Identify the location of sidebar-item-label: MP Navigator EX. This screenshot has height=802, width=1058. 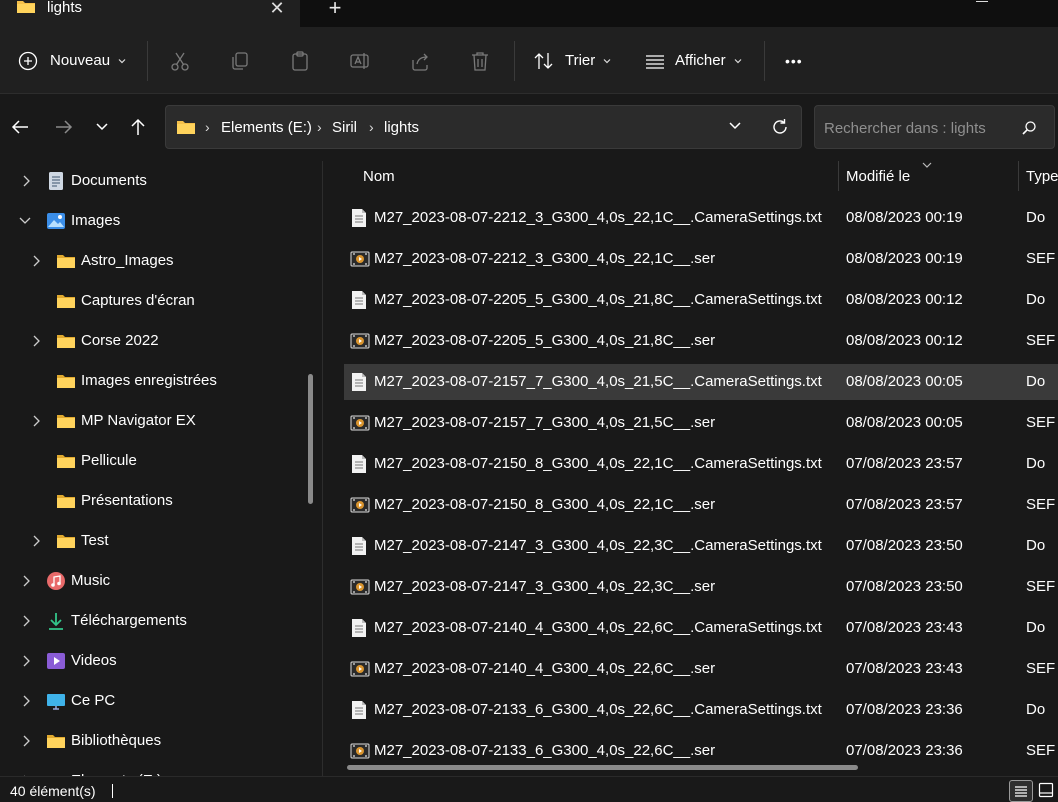
(138, 420).